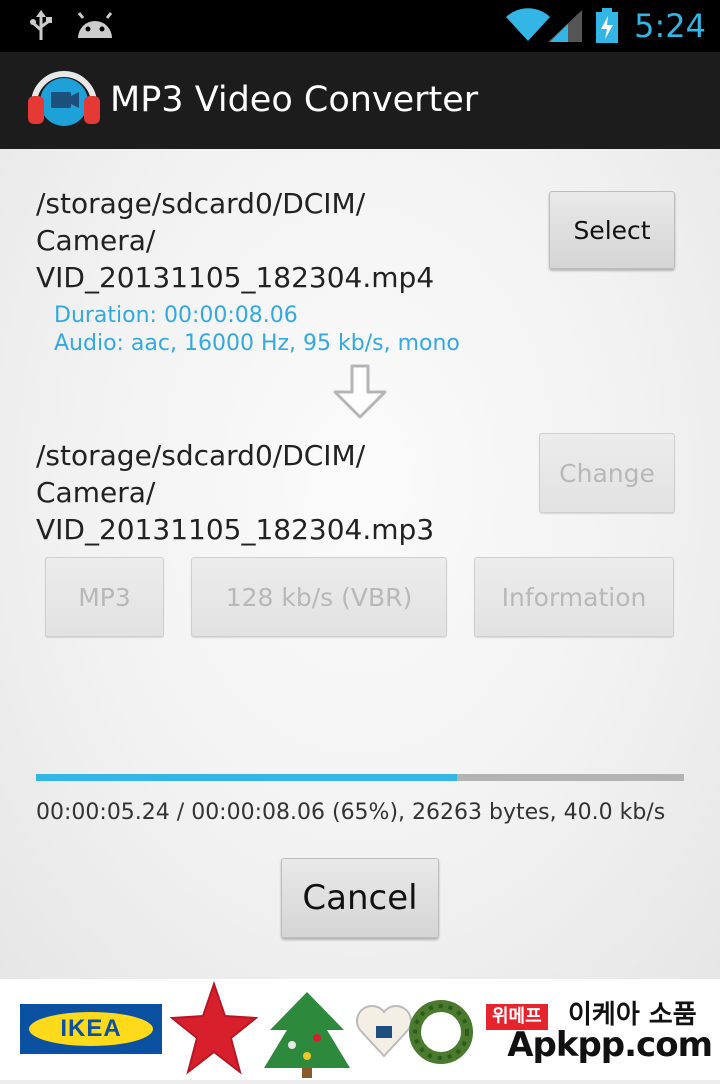 The width and height of the screenshot is (720, 1084). I want to click on action-bar: MP3 Video Converter, so click(360, 101).